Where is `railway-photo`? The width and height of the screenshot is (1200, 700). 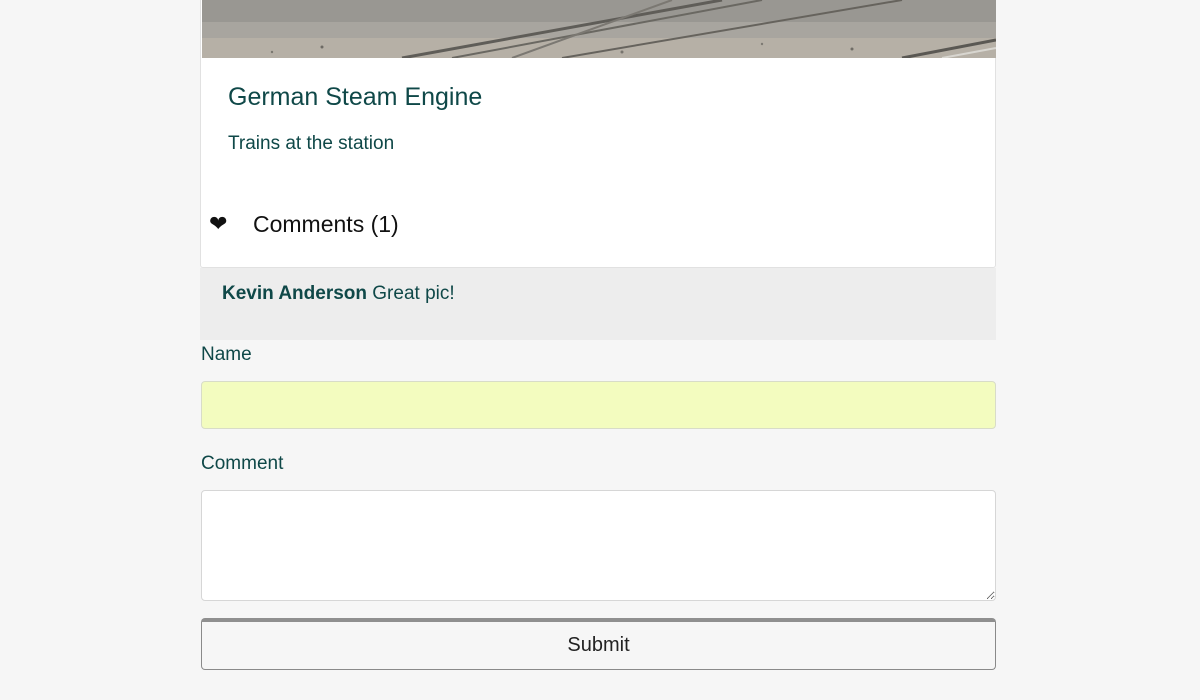 railway-photo is located at coordinates (599, 29).